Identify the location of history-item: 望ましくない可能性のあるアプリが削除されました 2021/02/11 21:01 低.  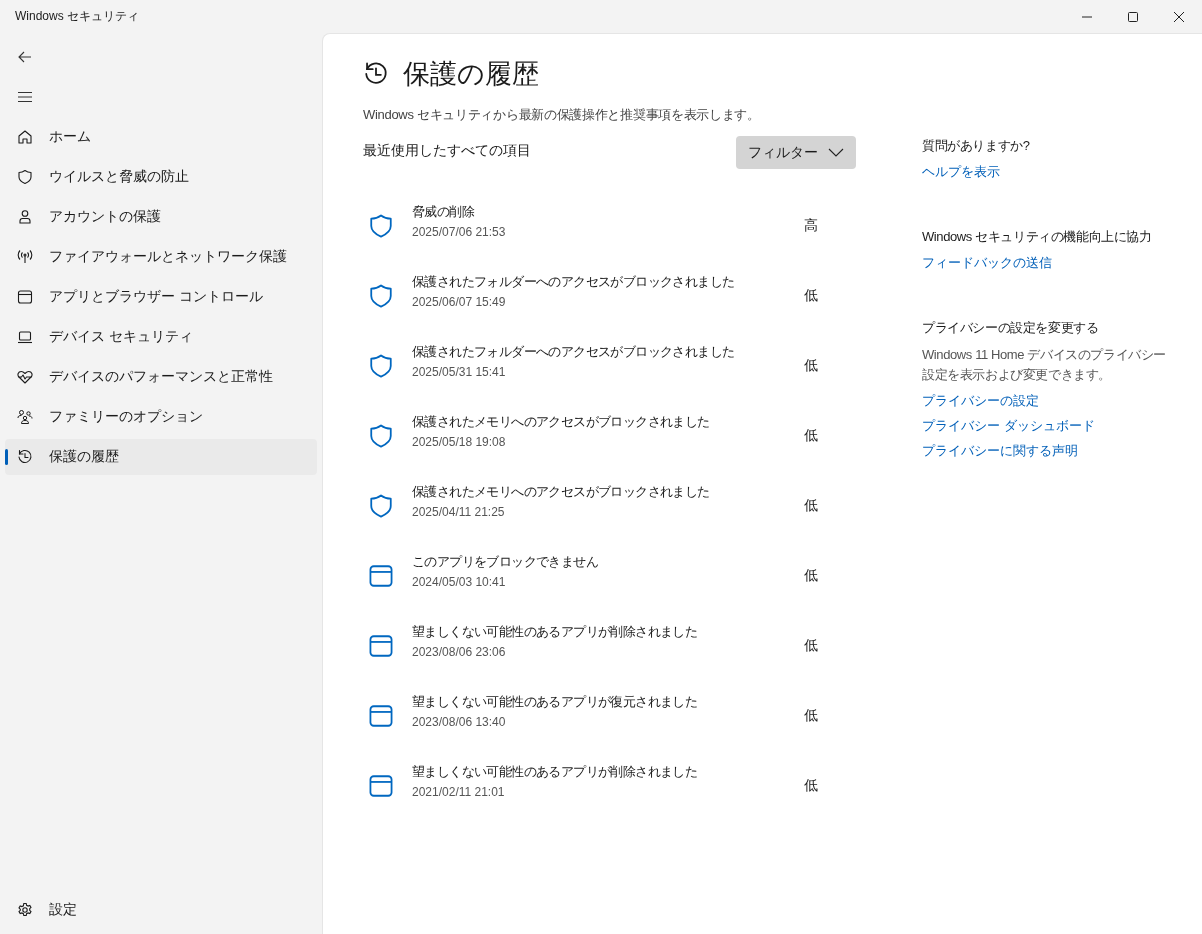
(609, 786).